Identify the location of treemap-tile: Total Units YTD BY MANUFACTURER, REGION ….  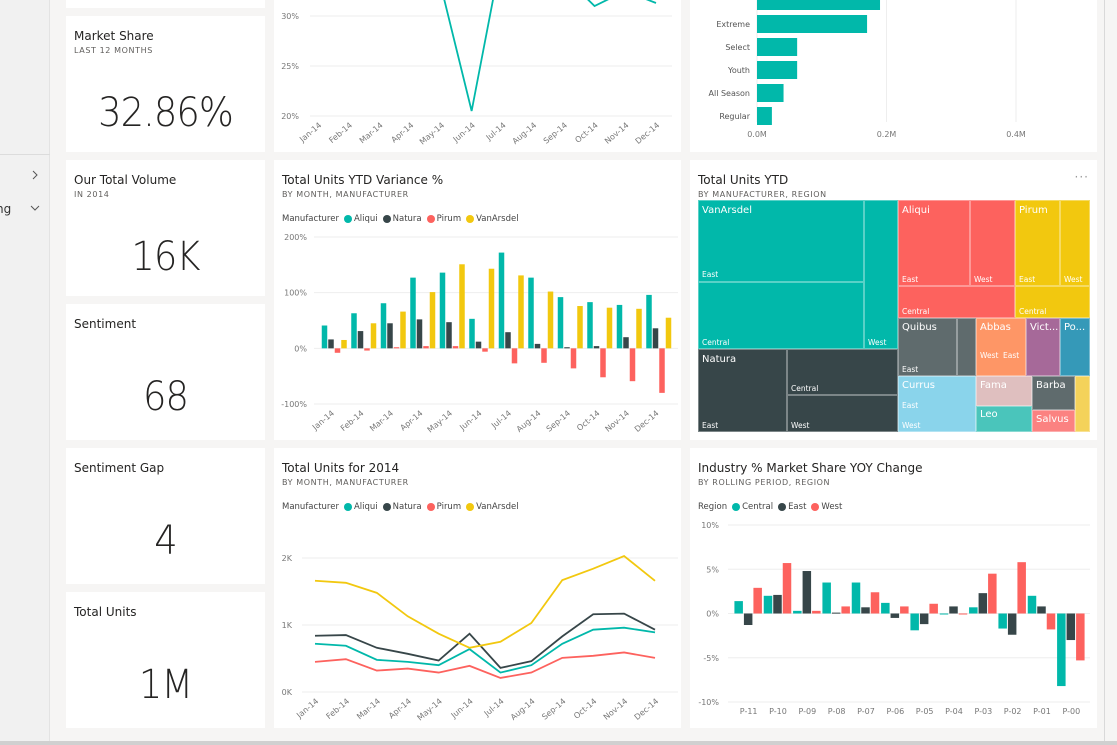
(893, 300).